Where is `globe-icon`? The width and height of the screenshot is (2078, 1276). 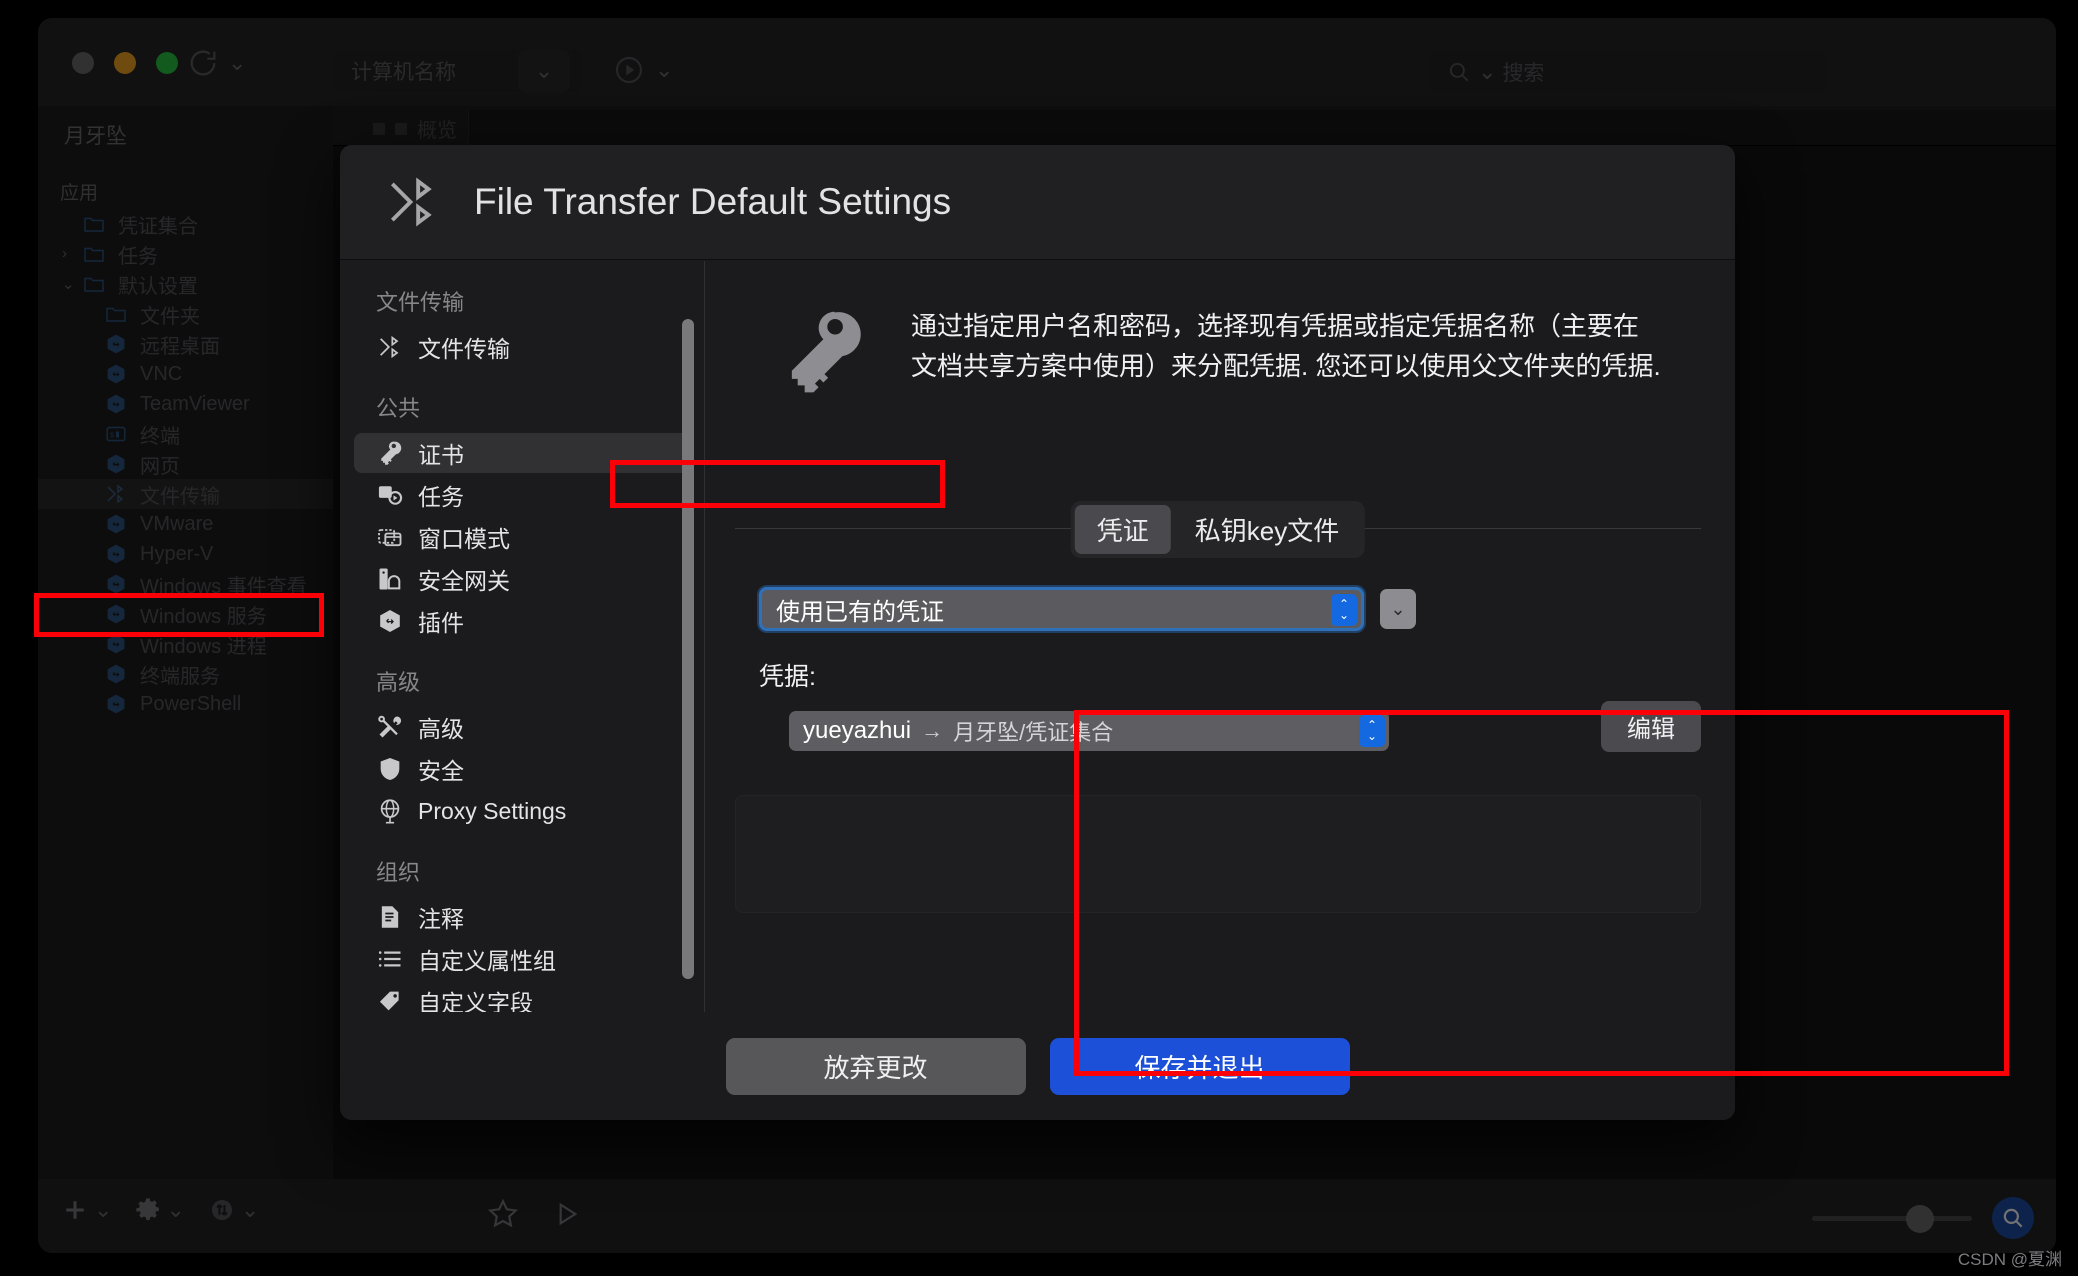 globe-icon is located at coordinates (390, 811).